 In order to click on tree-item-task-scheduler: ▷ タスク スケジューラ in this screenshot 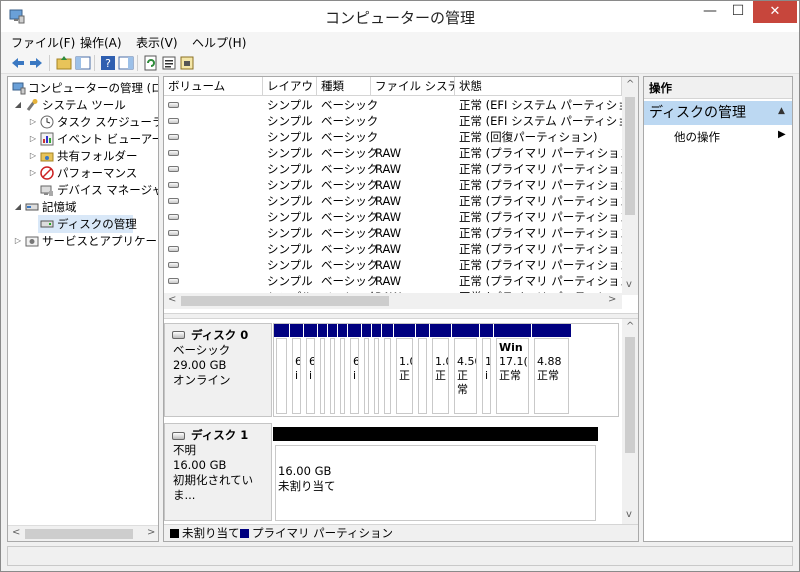, I will do `click(83, 122)`.